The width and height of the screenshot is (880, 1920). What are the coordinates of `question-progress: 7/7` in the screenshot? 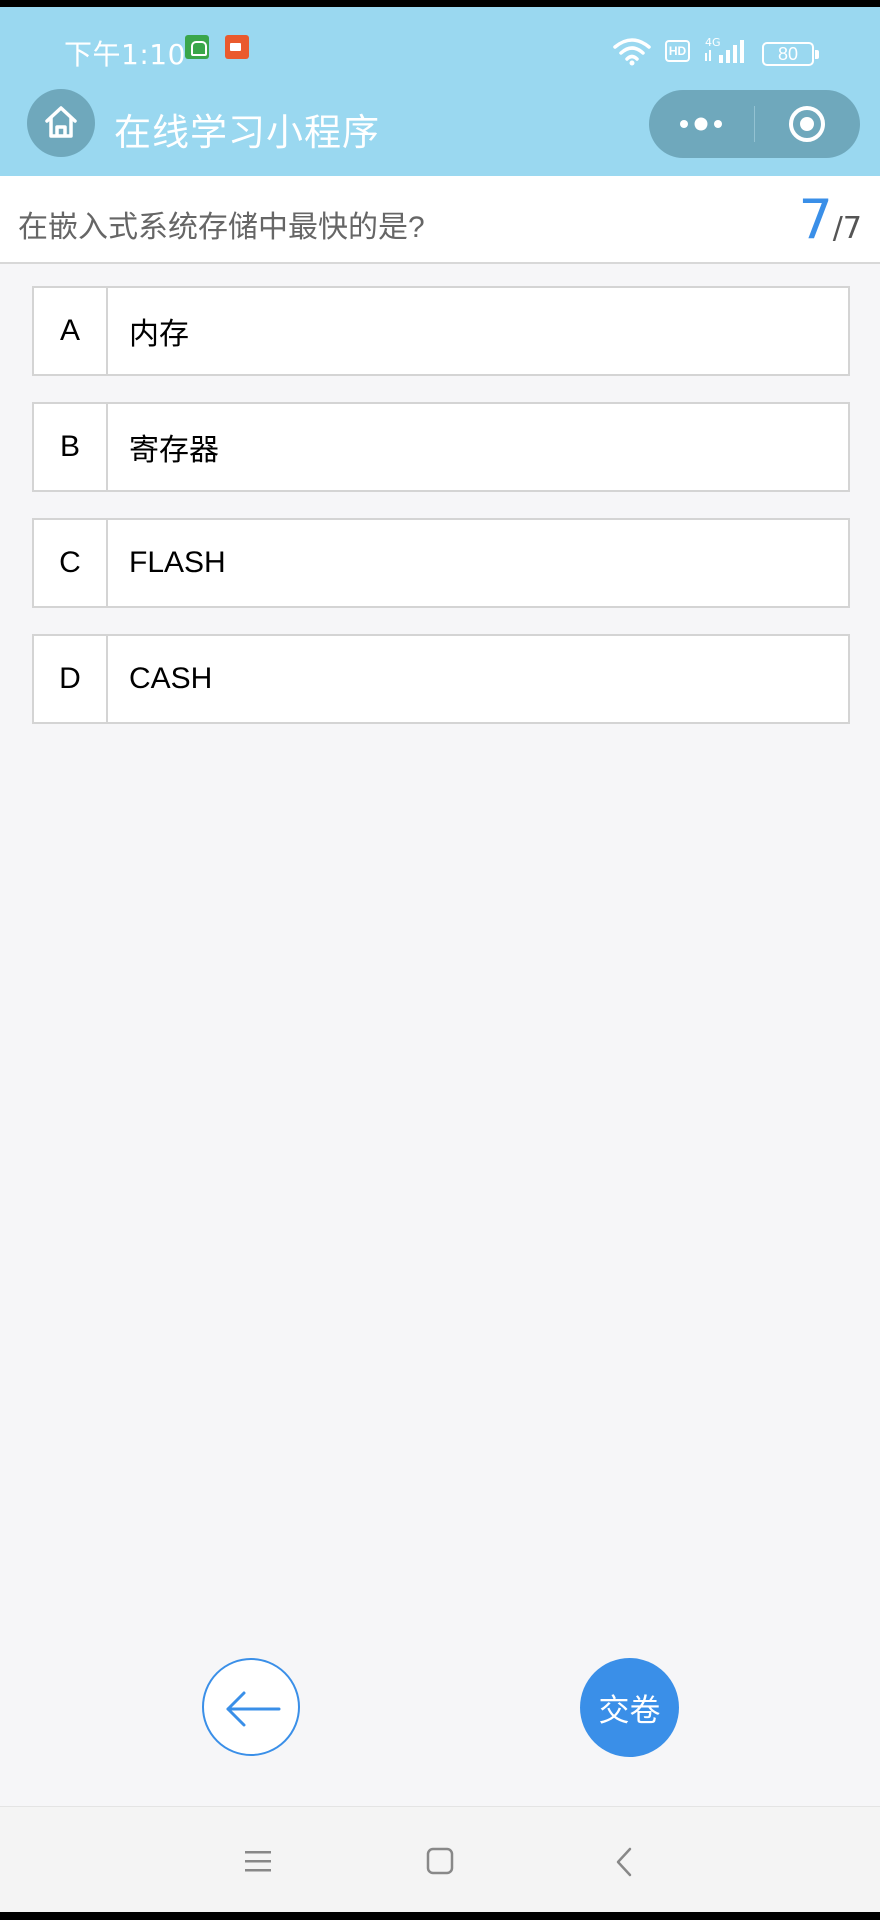 It's located at (830, 219).